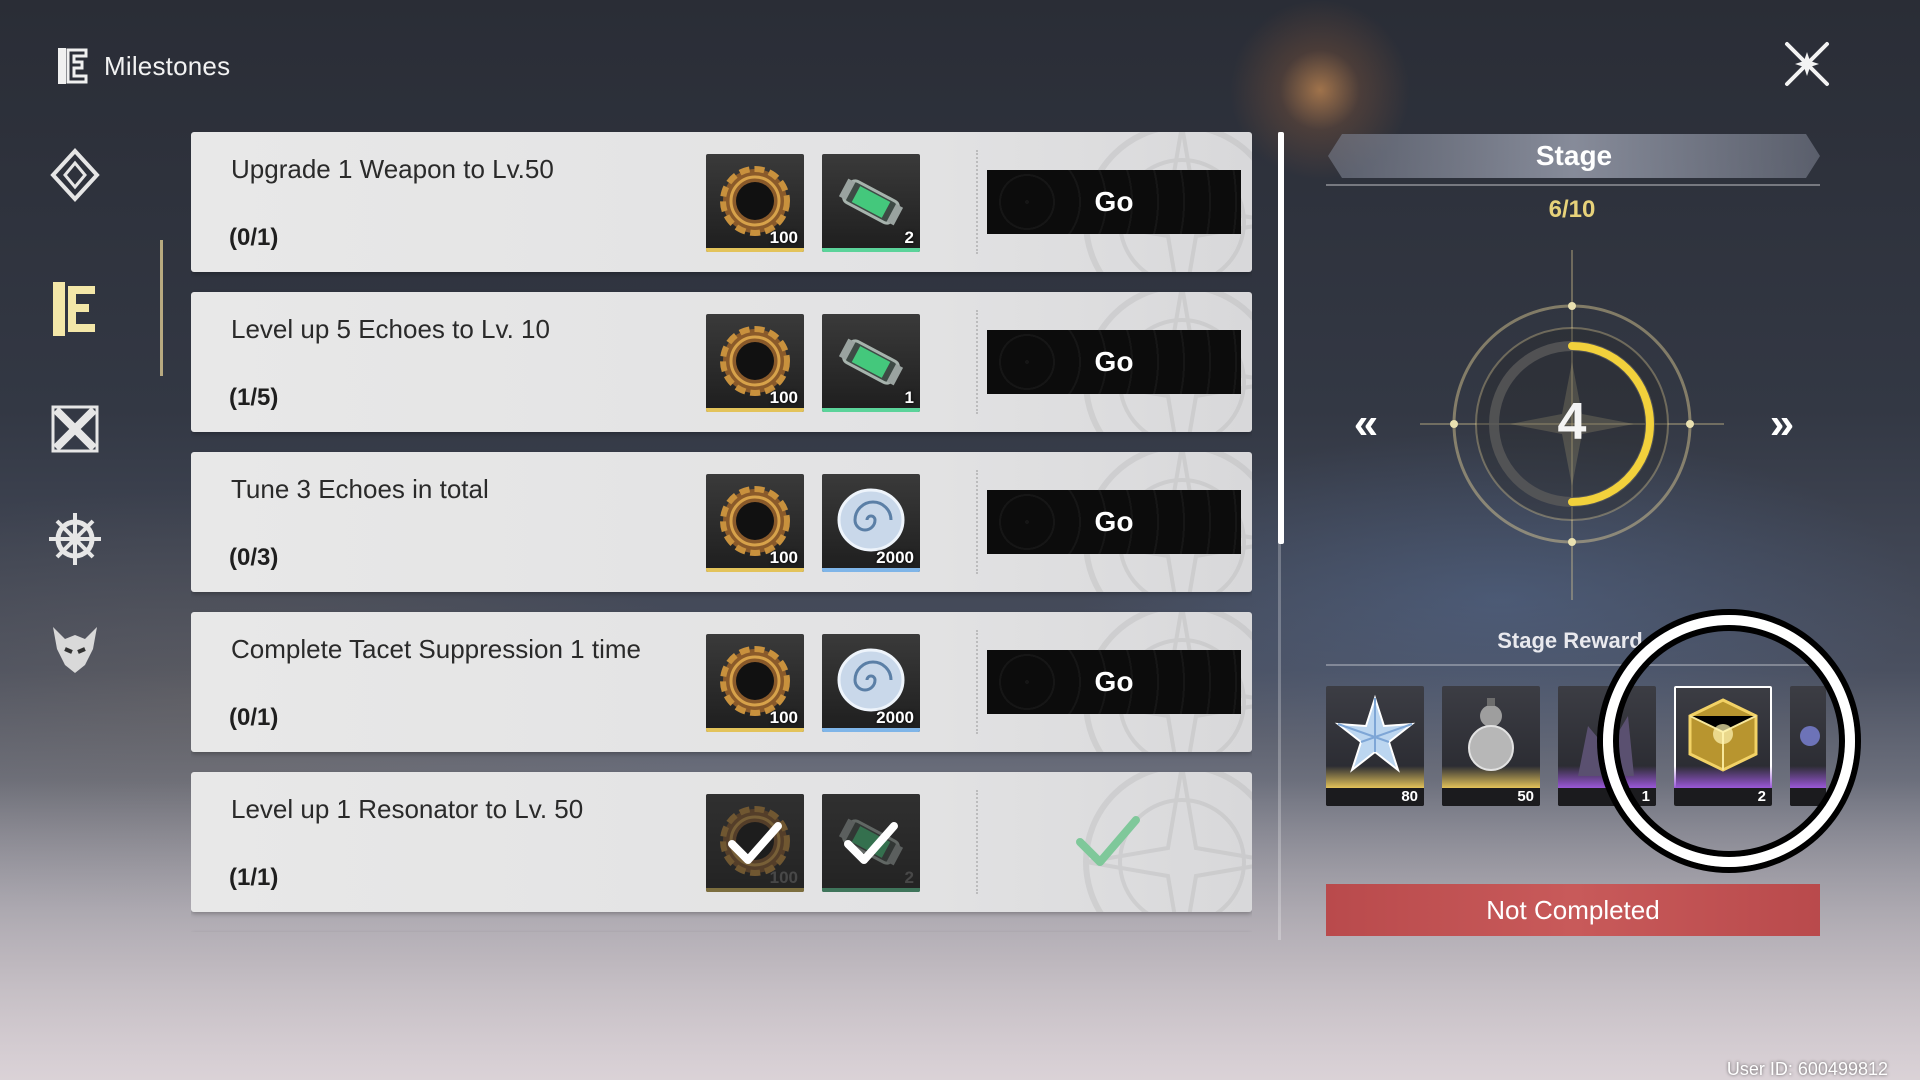 The height and width of the screenshot is (1080, 1920). I want to click on stage-reward-item: 80, so click(1375, 746).